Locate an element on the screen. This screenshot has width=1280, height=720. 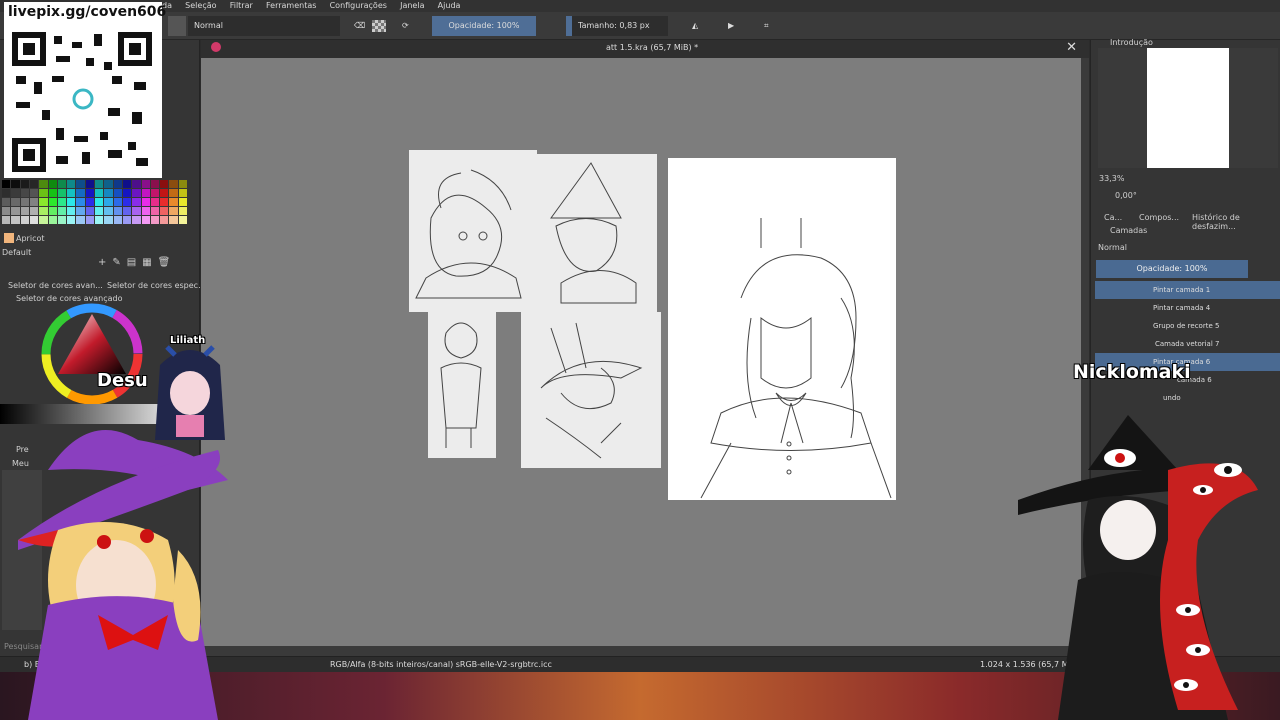
layer-opacity-slider: Opacidade: 100% is located at coordinates (1172, 269).